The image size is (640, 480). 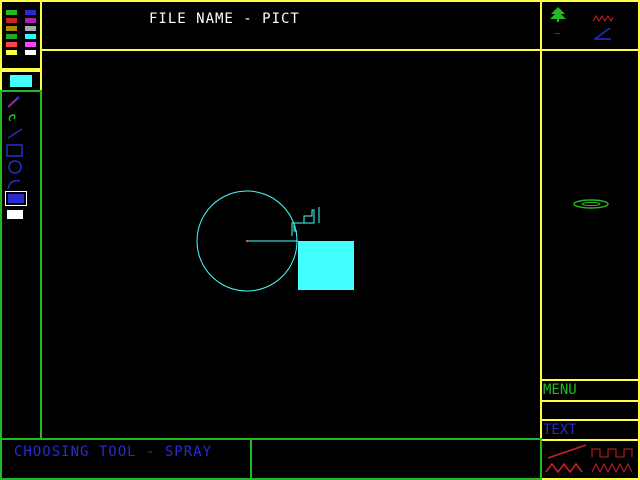 What do you see at coordinates (275, 241) in the screenshot?
I see `canvas-drawing` at bounding box center [275, 241].